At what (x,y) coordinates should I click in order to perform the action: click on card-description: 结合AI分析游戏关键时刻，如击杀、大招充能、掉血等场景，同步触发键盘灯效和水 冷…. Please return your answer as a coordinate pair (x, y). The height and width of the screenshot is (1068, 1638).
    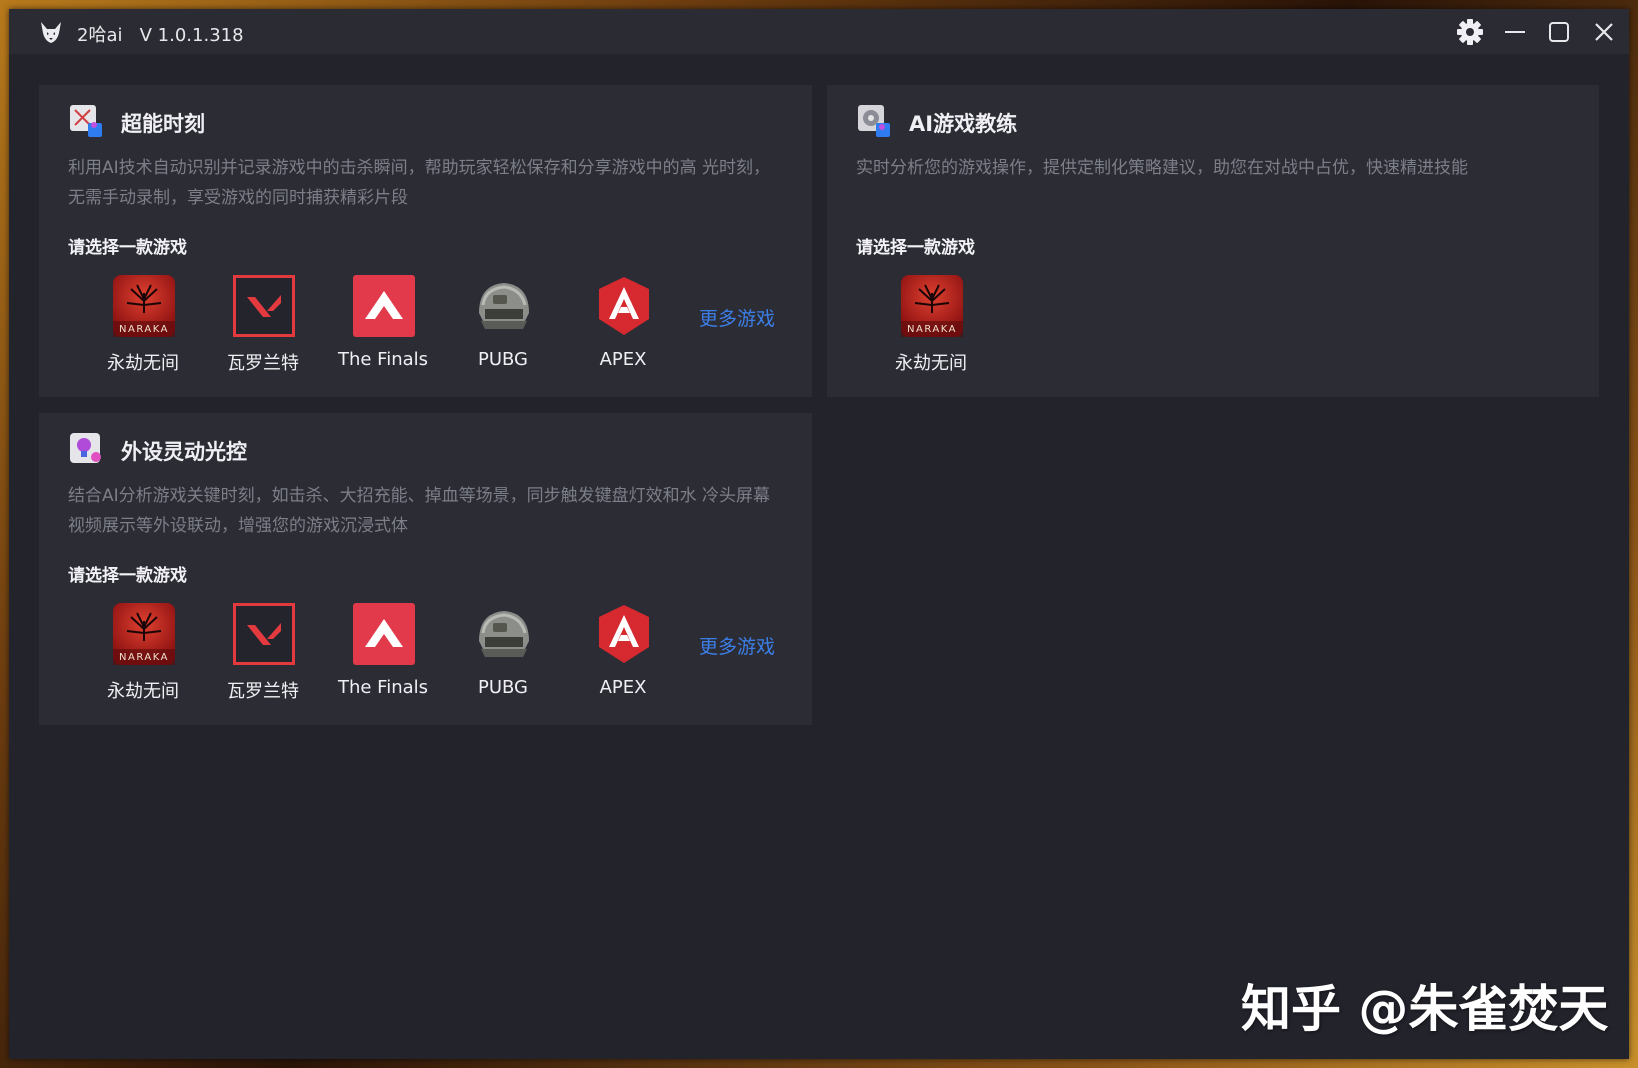
    Looking at the image, I should click on (419, 511).